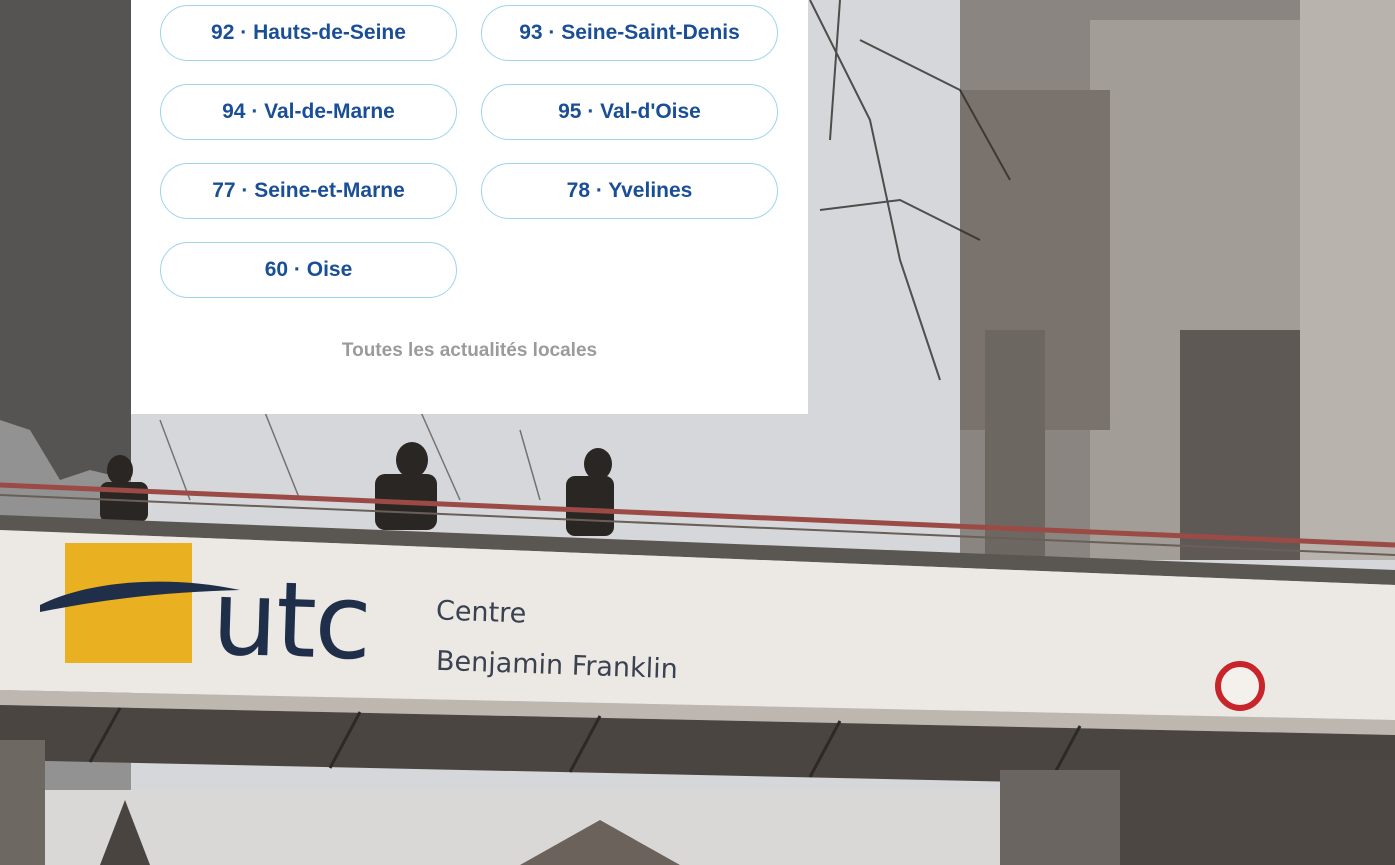 The width and height of the screenshot is (1395, 865). What do you see at coordinates (469, 351) in the screenshot?
I see `all-local-news-link: Toutes les actualités locales` at bounding box center [469, 351].